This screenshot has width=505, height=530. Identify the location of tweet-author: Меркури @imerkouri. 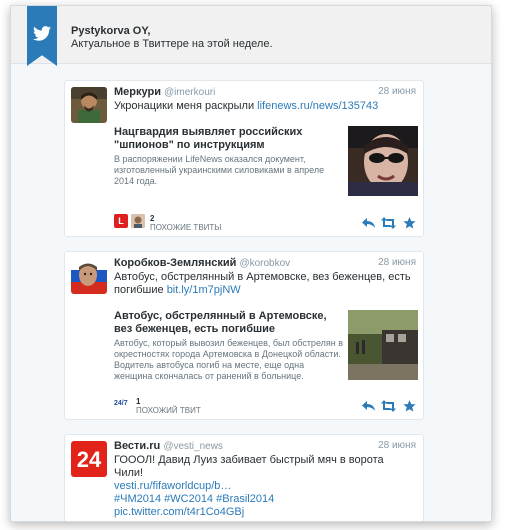
(164, 92).